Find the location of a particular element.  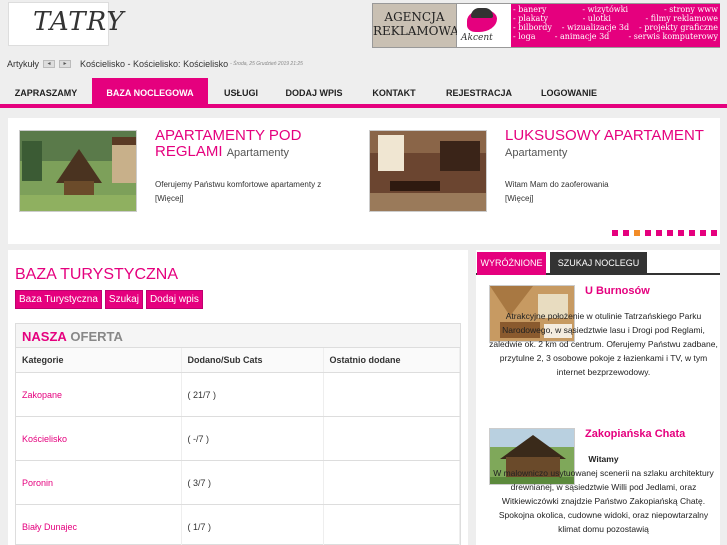

breadcrumb-root: Artykuły is located at coordinates (23, 64).